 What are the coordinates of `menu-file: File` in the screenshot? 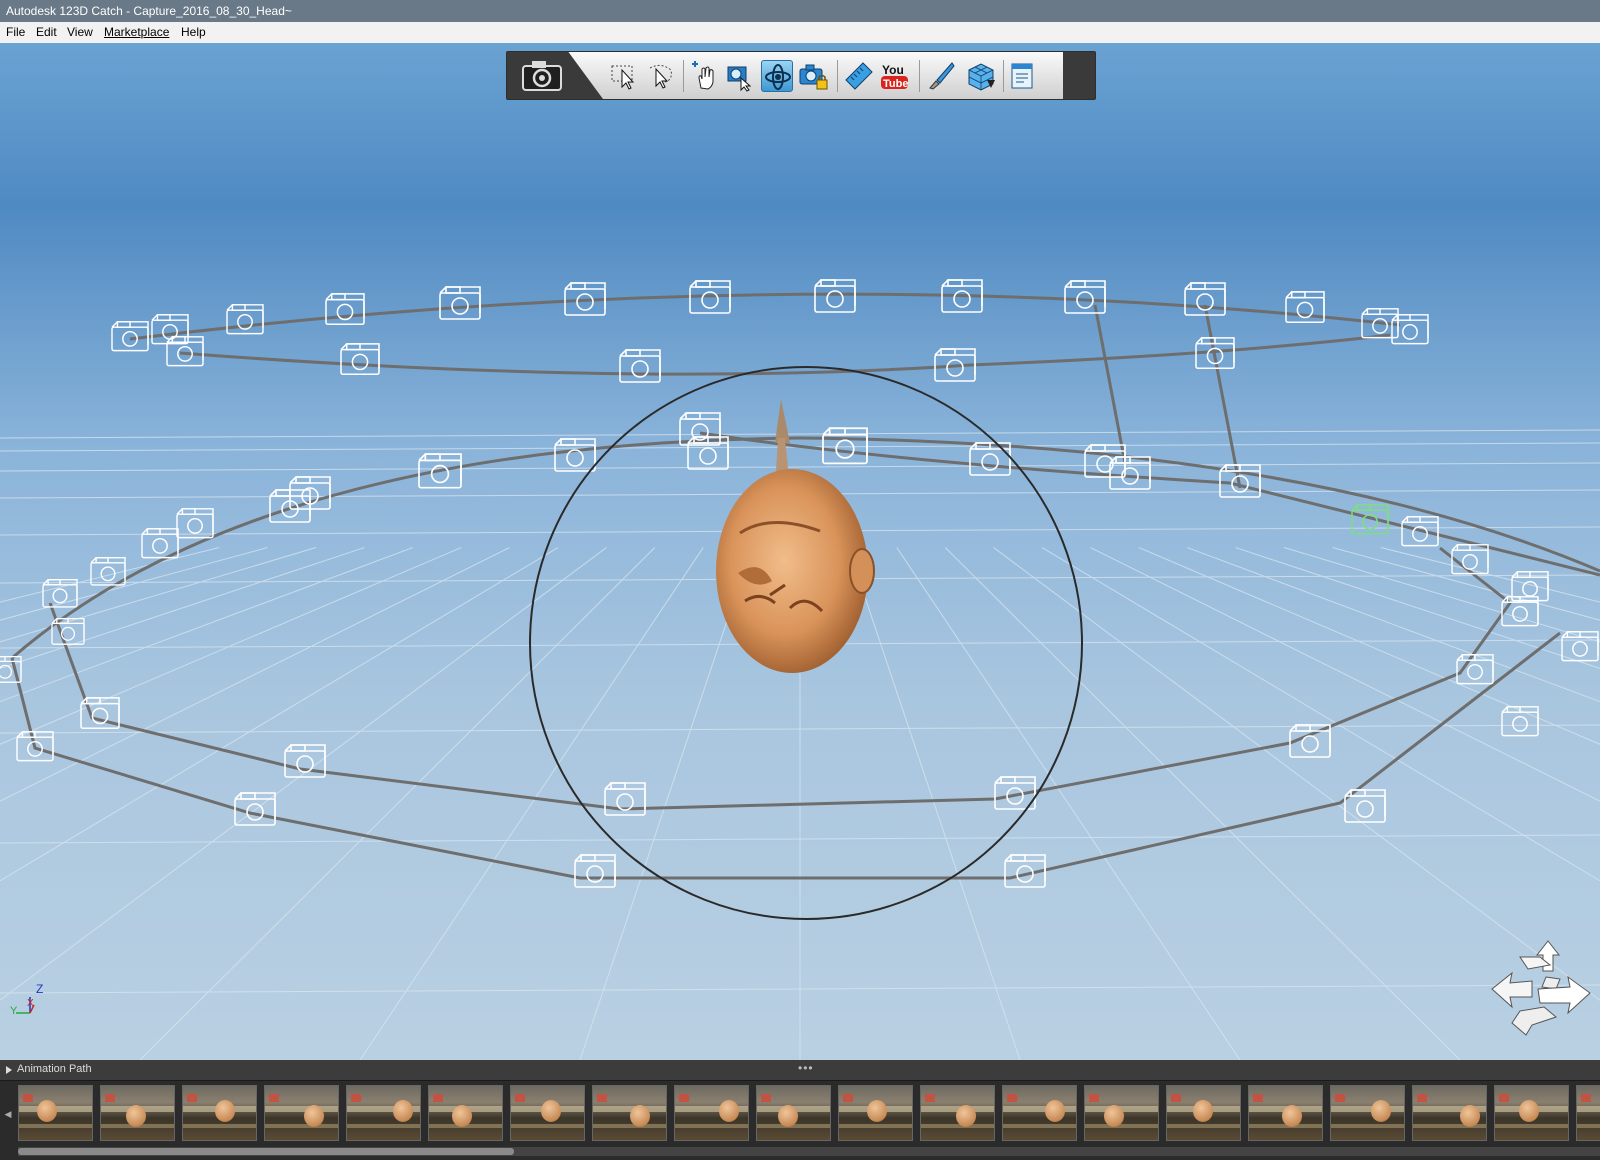 It's located at (15, 32).